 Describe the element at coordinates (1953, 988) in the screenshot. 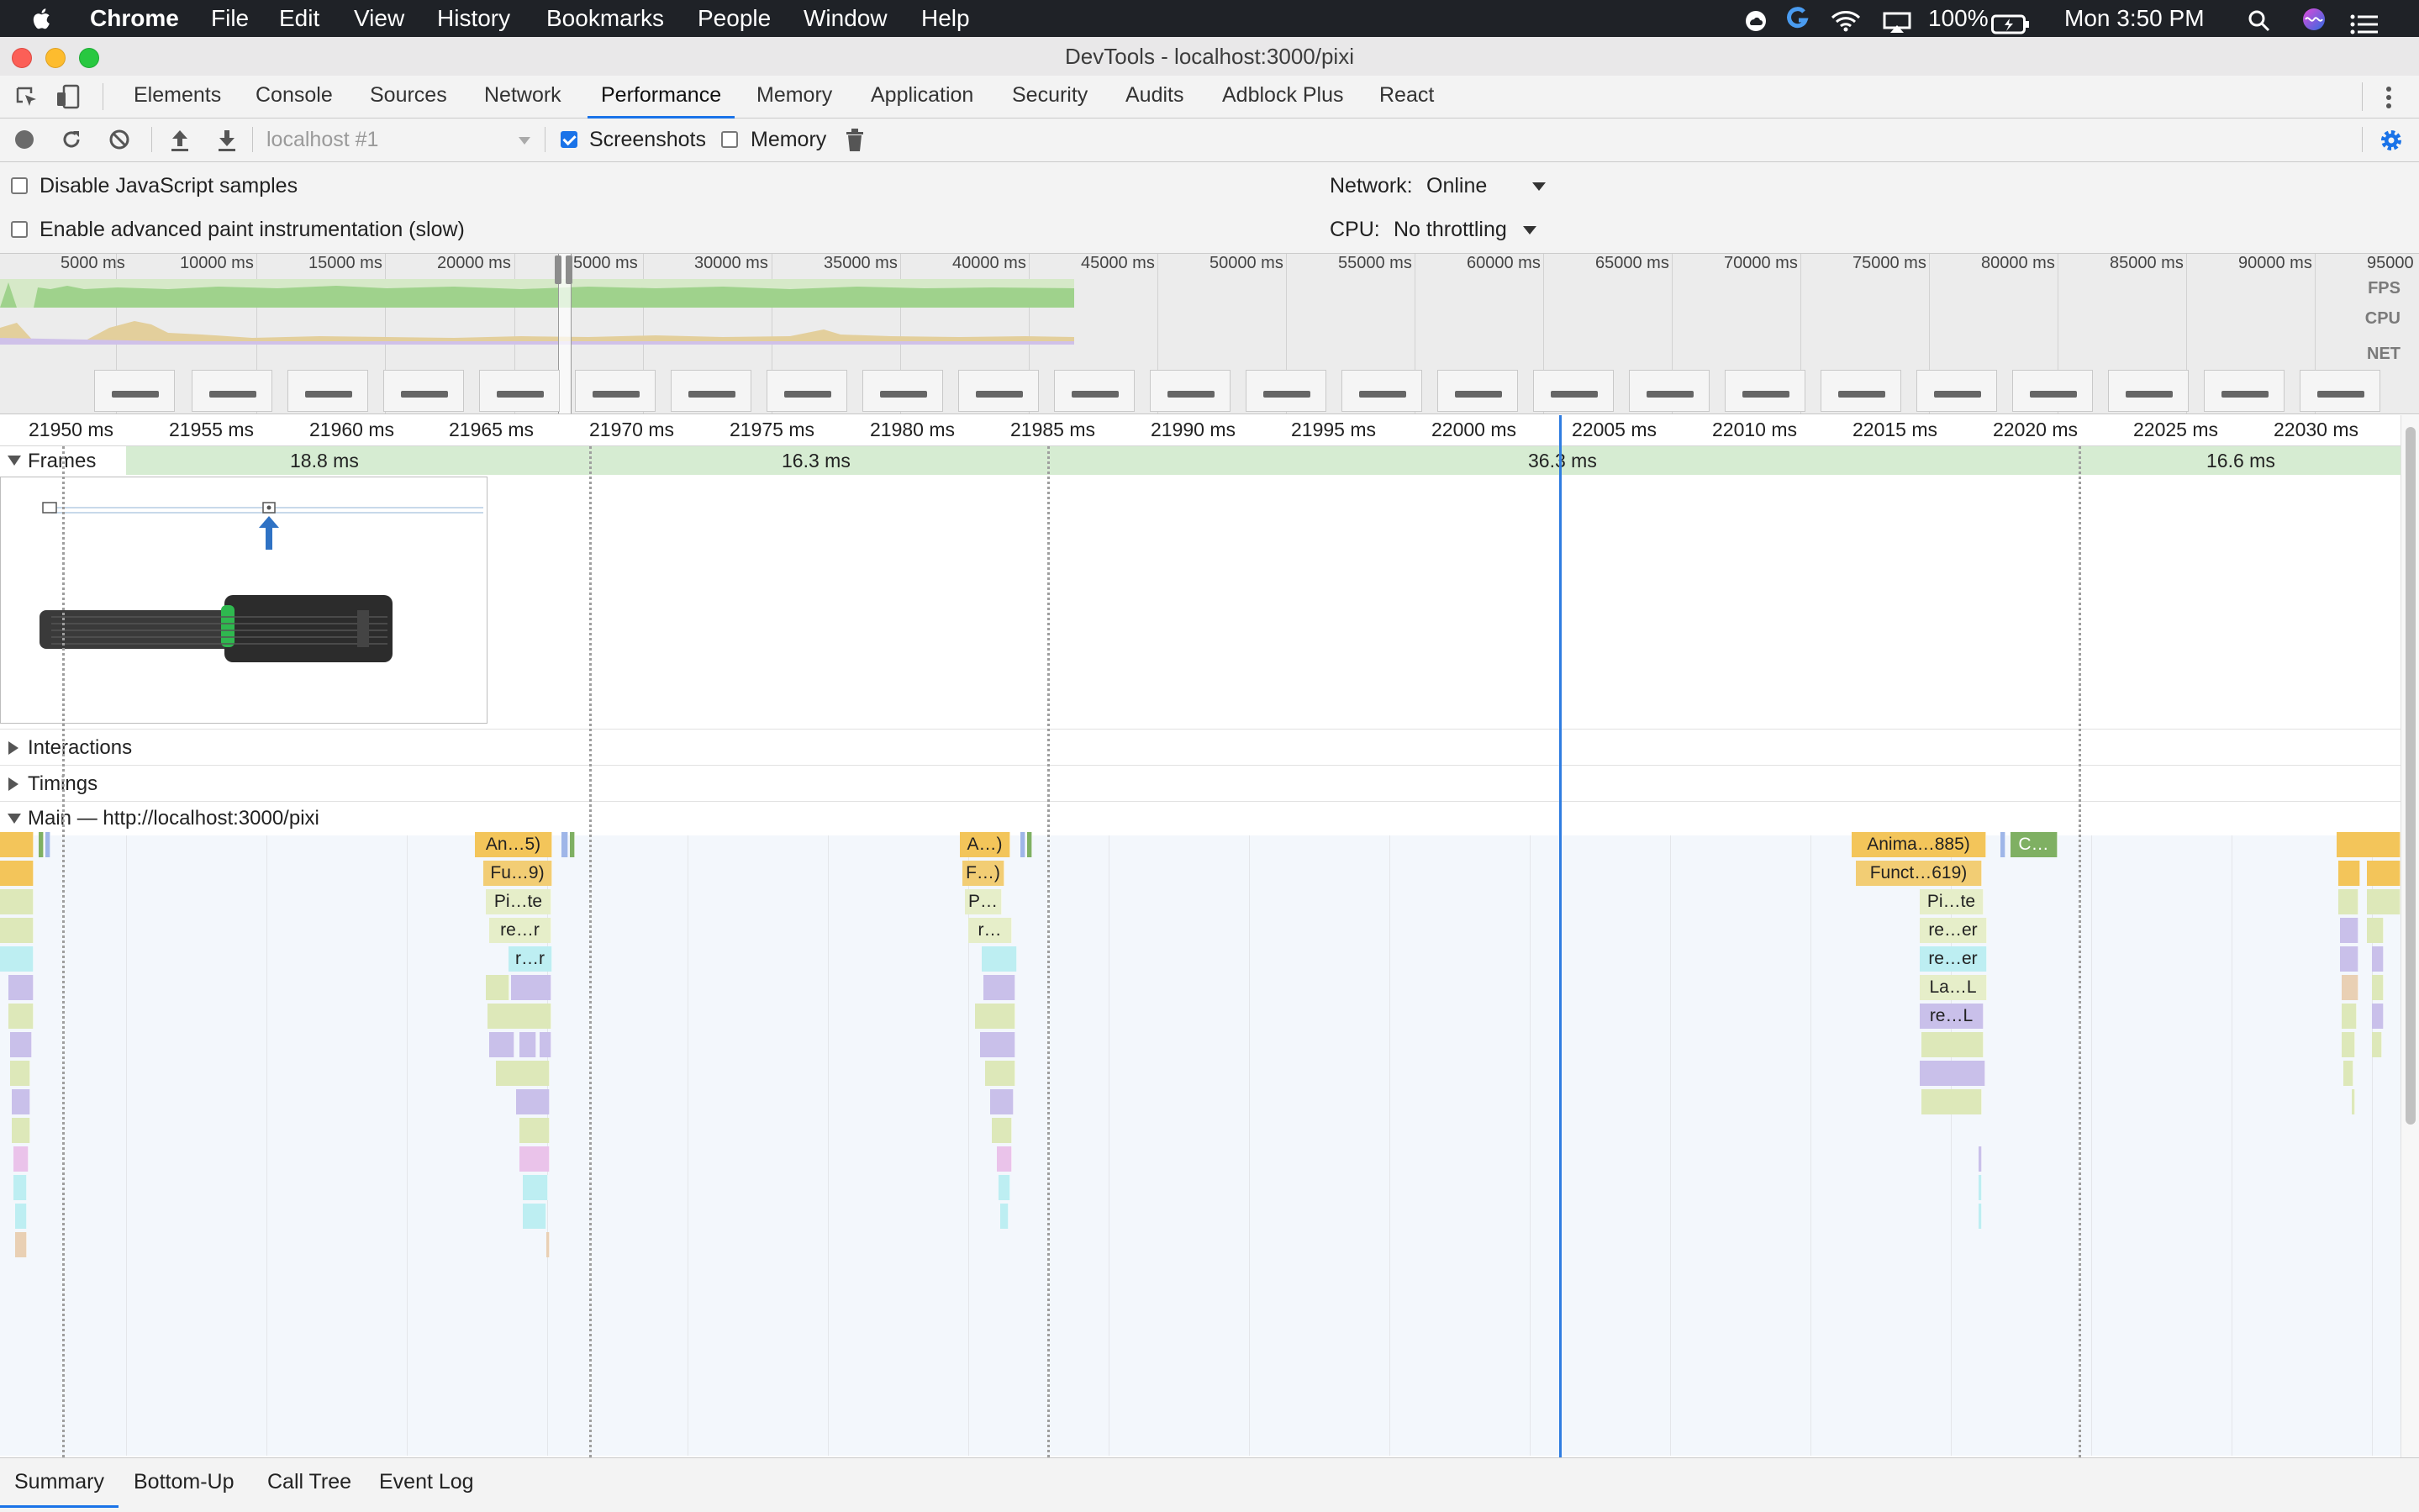

I see `flame-event: La…L` at that location.